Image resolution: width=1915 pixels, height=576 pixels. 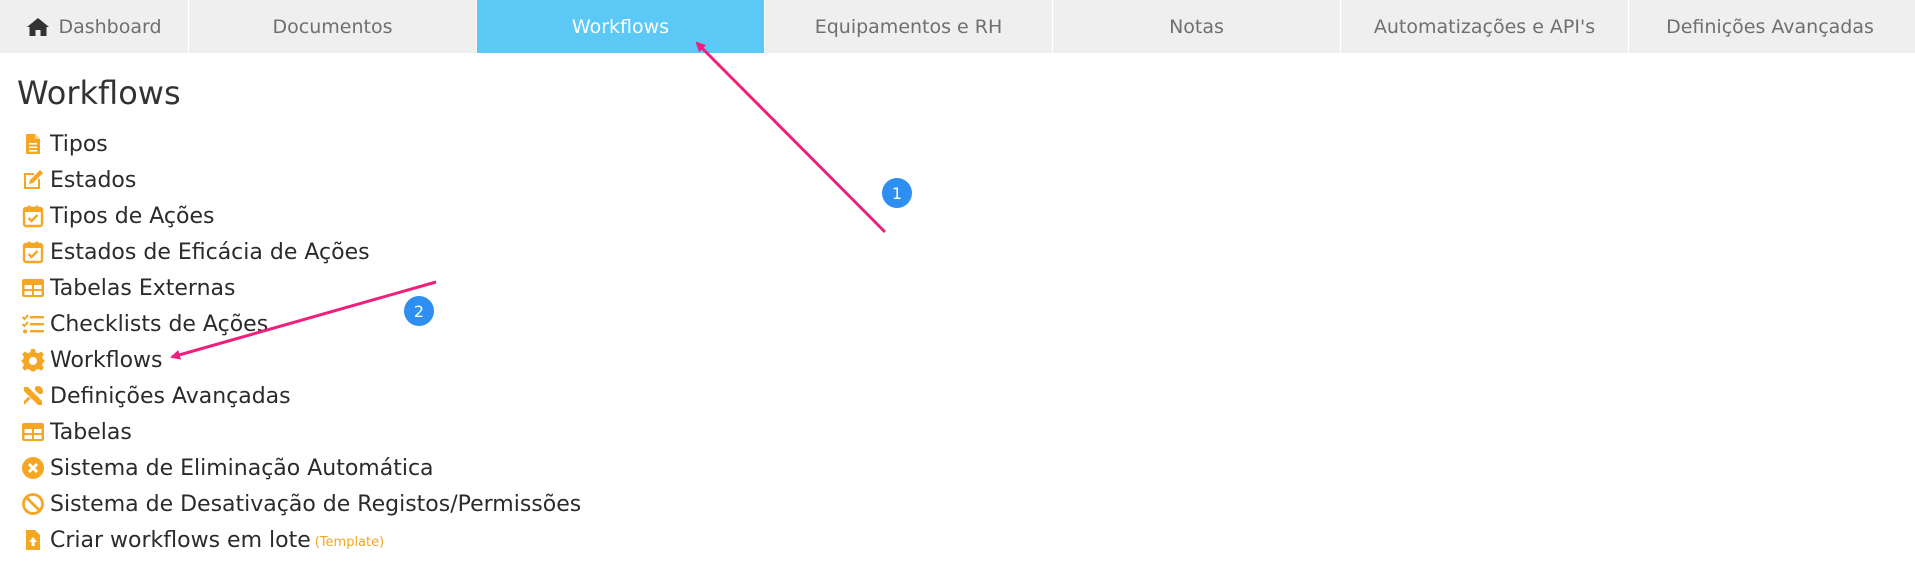 I want to click on tab-dashboard: Dashboard, so click(x=94, y=26).